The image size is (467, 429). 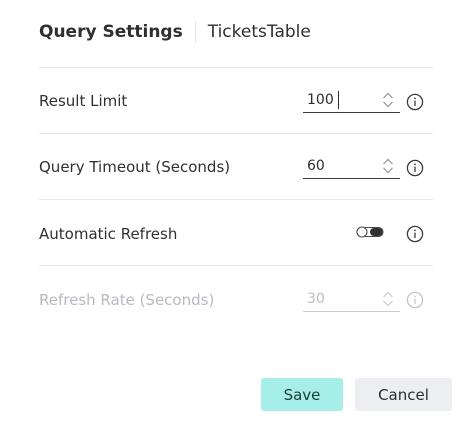 What do you see at coordinates (351, 101) in the screenshot?
I see `result-limit-field` at bounding box center [351, 101].